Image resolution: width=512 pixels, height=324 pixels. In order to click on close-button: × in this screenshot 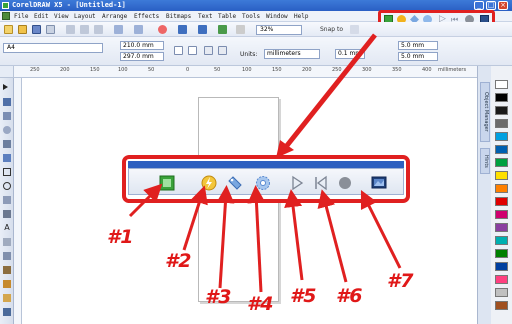, I will do `click(503, 5)`.